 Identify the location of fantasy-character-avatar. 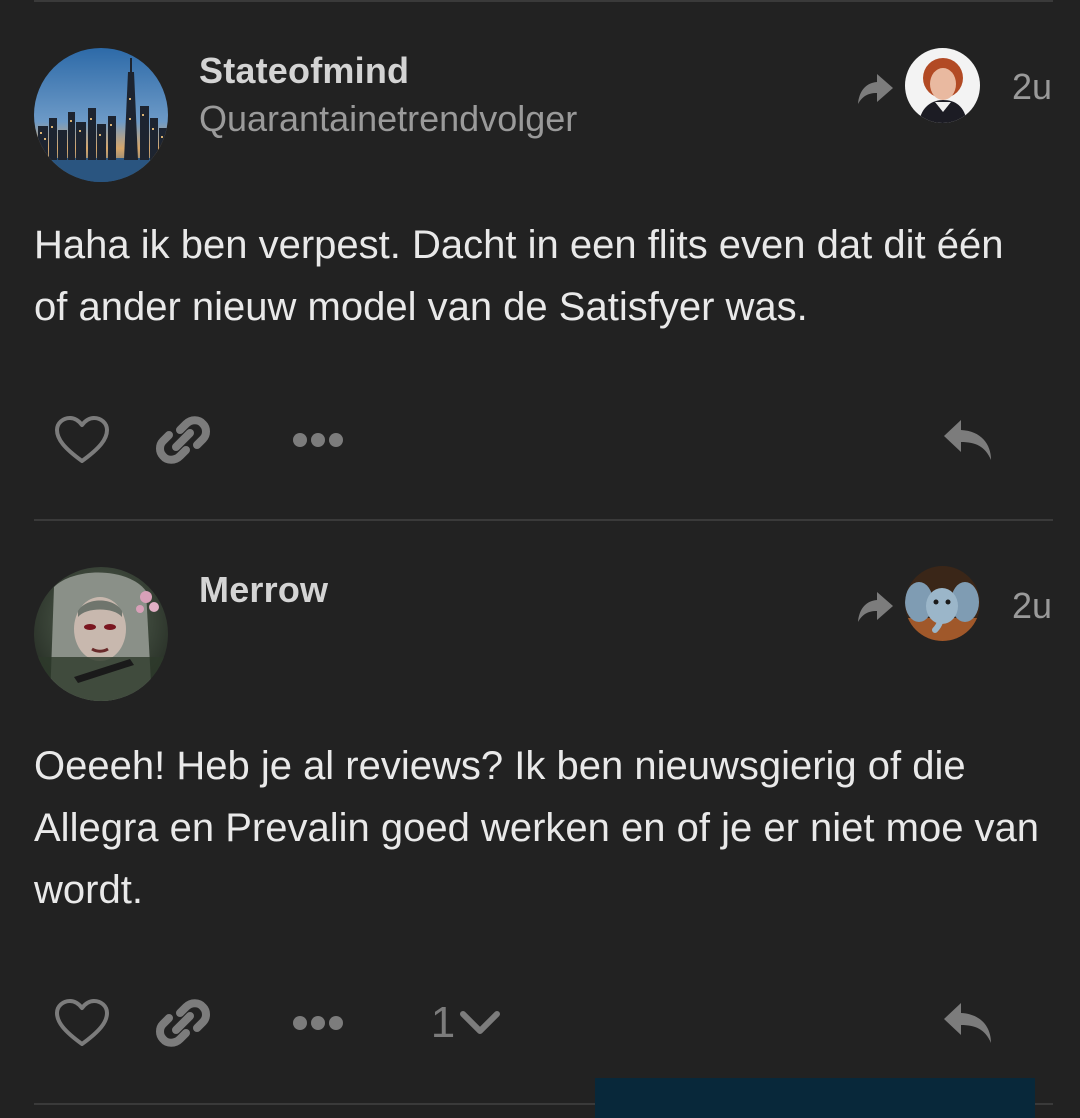
(101, 634).